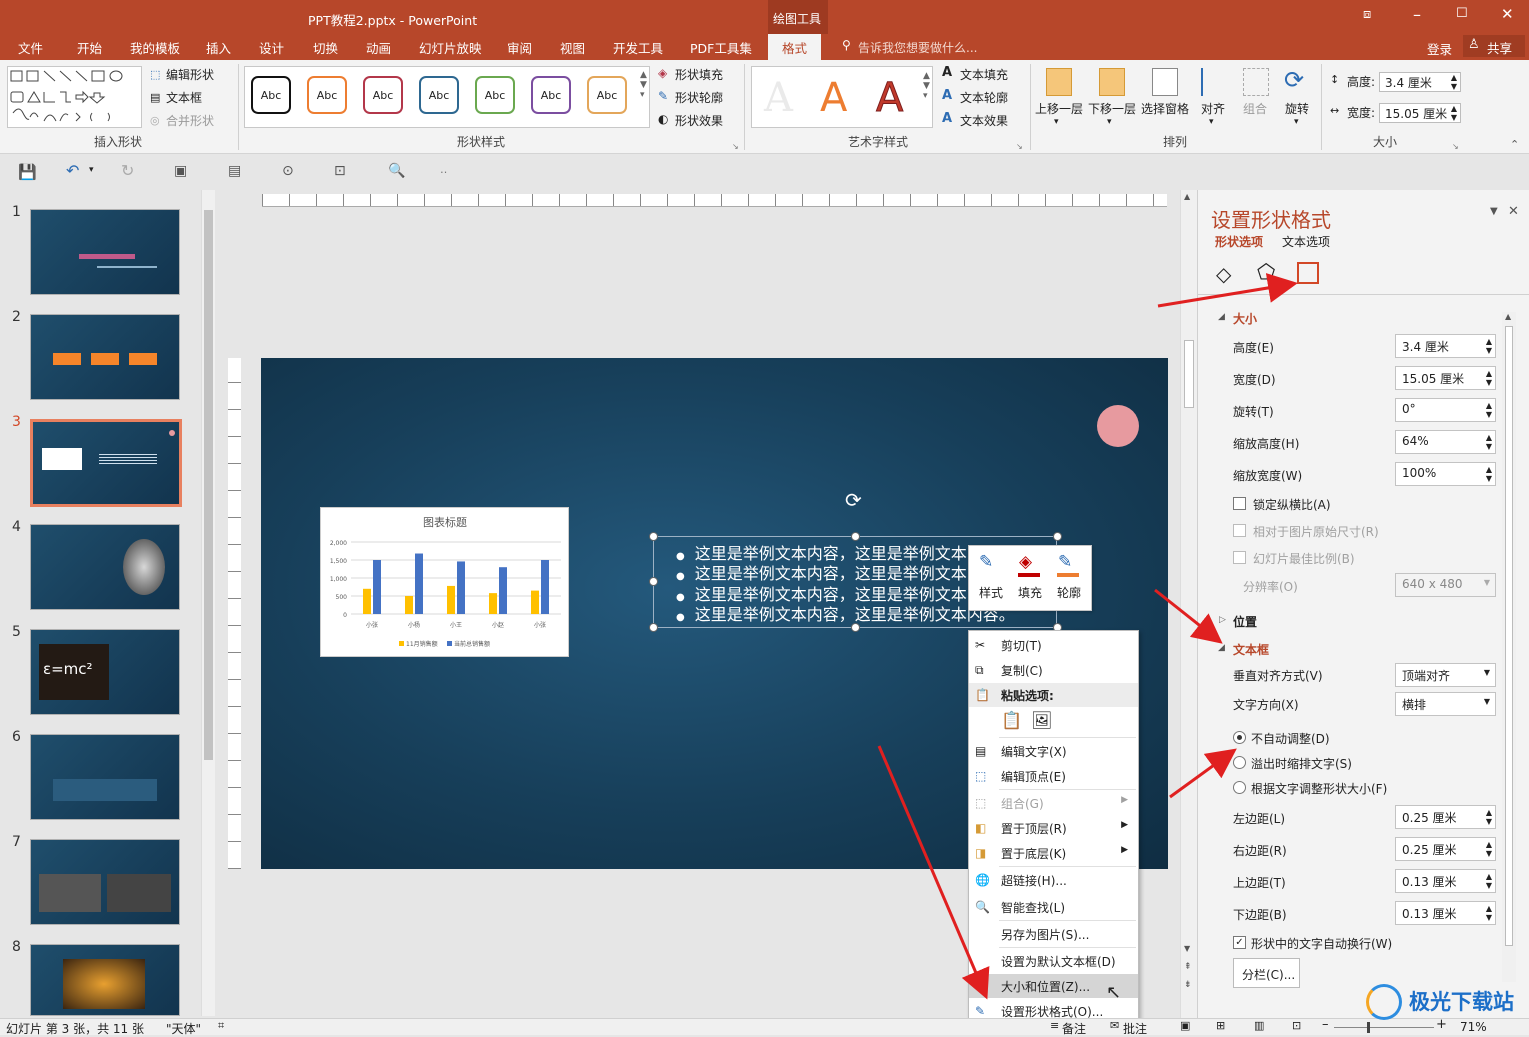 This screenshot has height=1037, width=1529. I want to click on spellcheck-icon: ⌗, so click(221, 1026).